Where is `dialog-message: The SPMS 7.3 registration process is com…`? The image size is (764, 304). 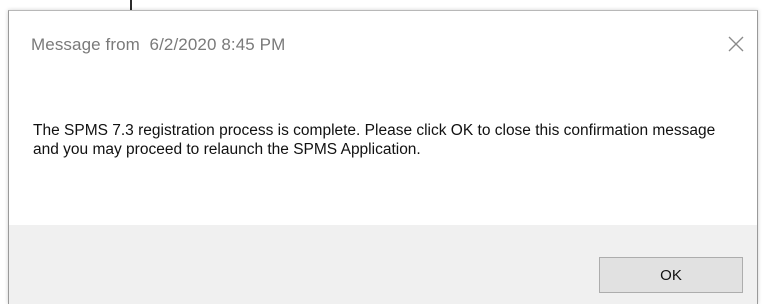 dialog-message: The SPMS 7.3 registration process is com… is located at coordinates (374, 140).